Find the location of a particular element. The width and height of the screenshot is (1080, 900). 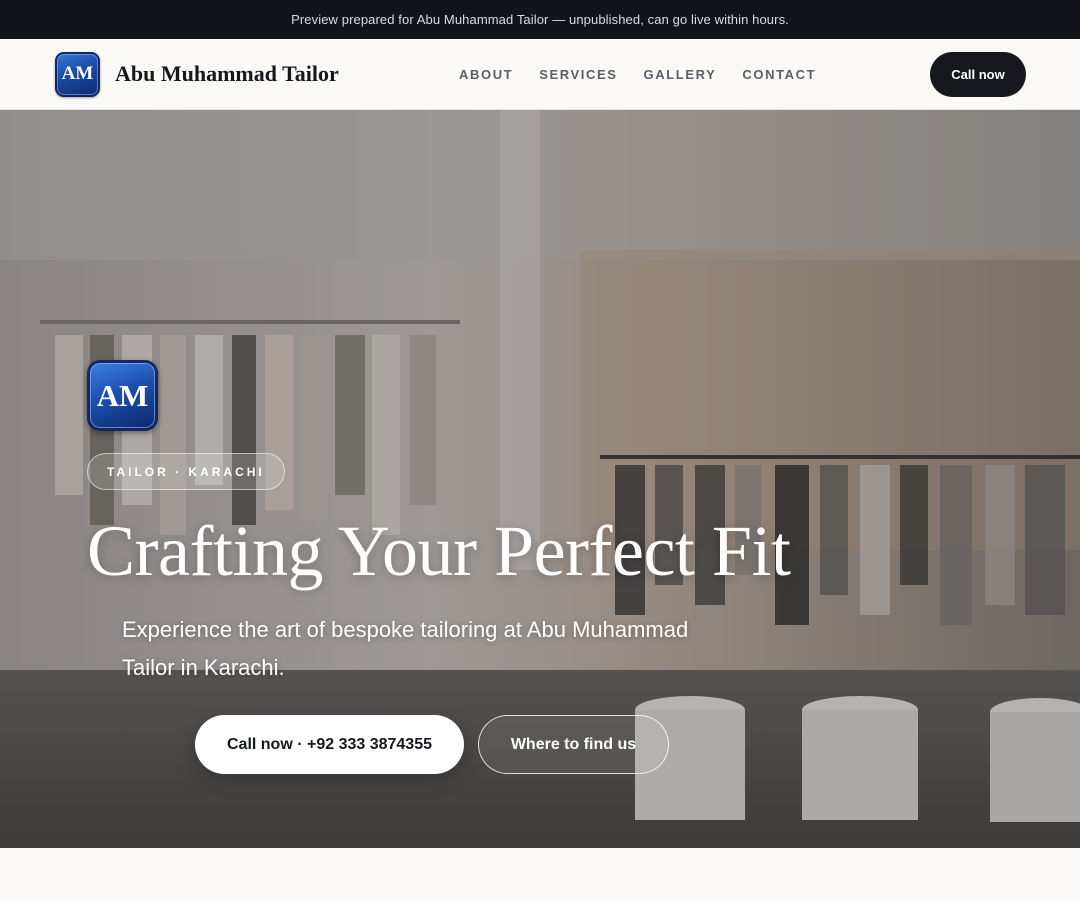

nav-link-about: ABOUT is located at coordinates (486, 74).